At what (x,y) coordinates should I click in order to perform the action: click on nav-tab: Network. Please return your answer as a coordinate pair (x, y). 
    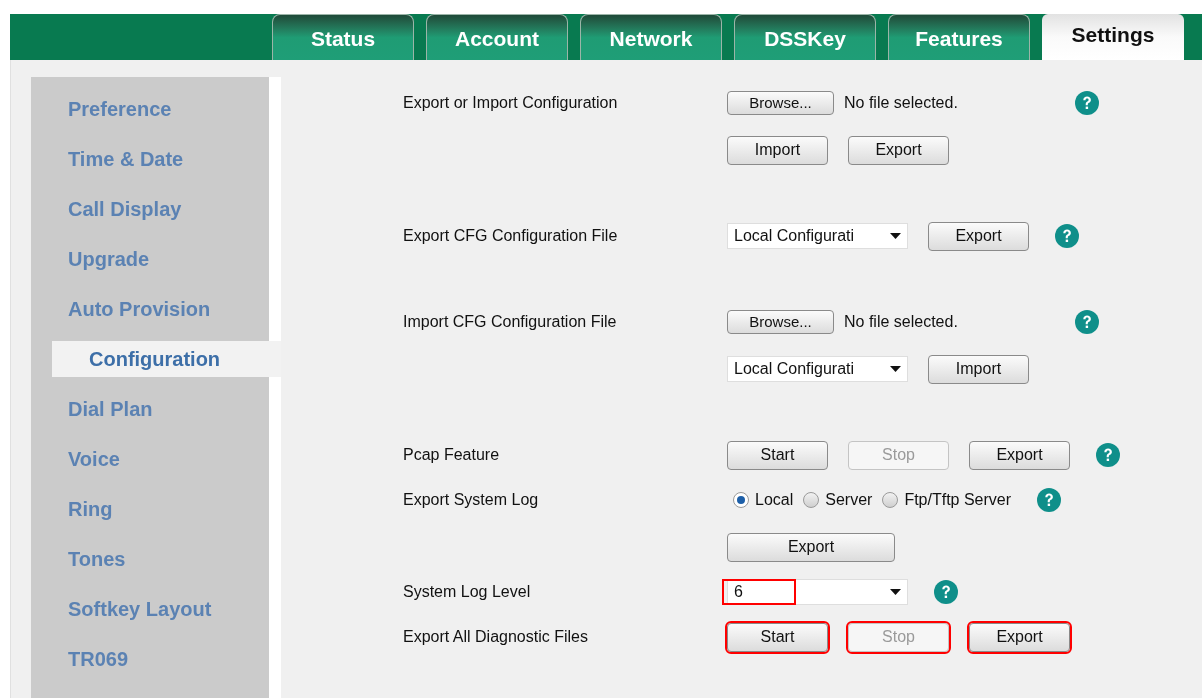
    Looking at the image, I should click on (651, 37).